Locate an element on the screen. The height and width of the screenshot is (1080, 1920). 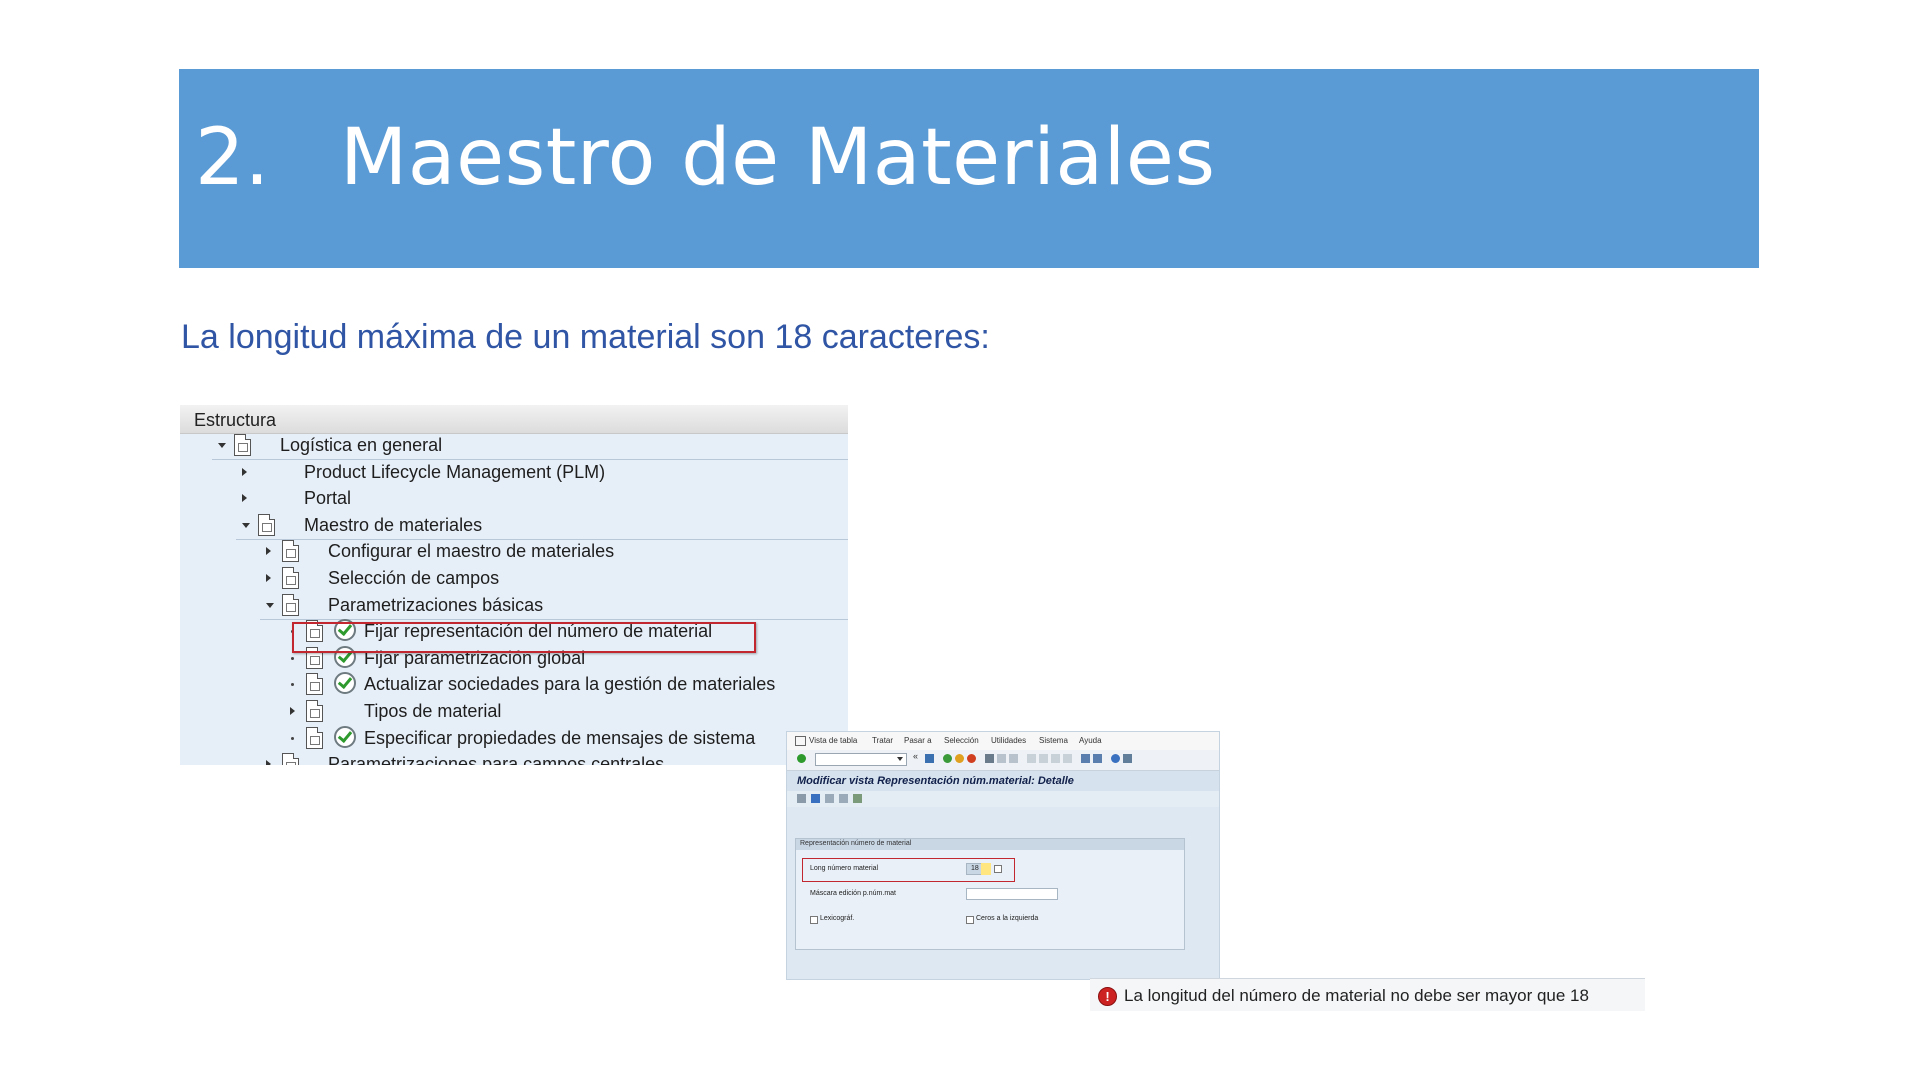
exit-icon is located at coordinates (959, 758).